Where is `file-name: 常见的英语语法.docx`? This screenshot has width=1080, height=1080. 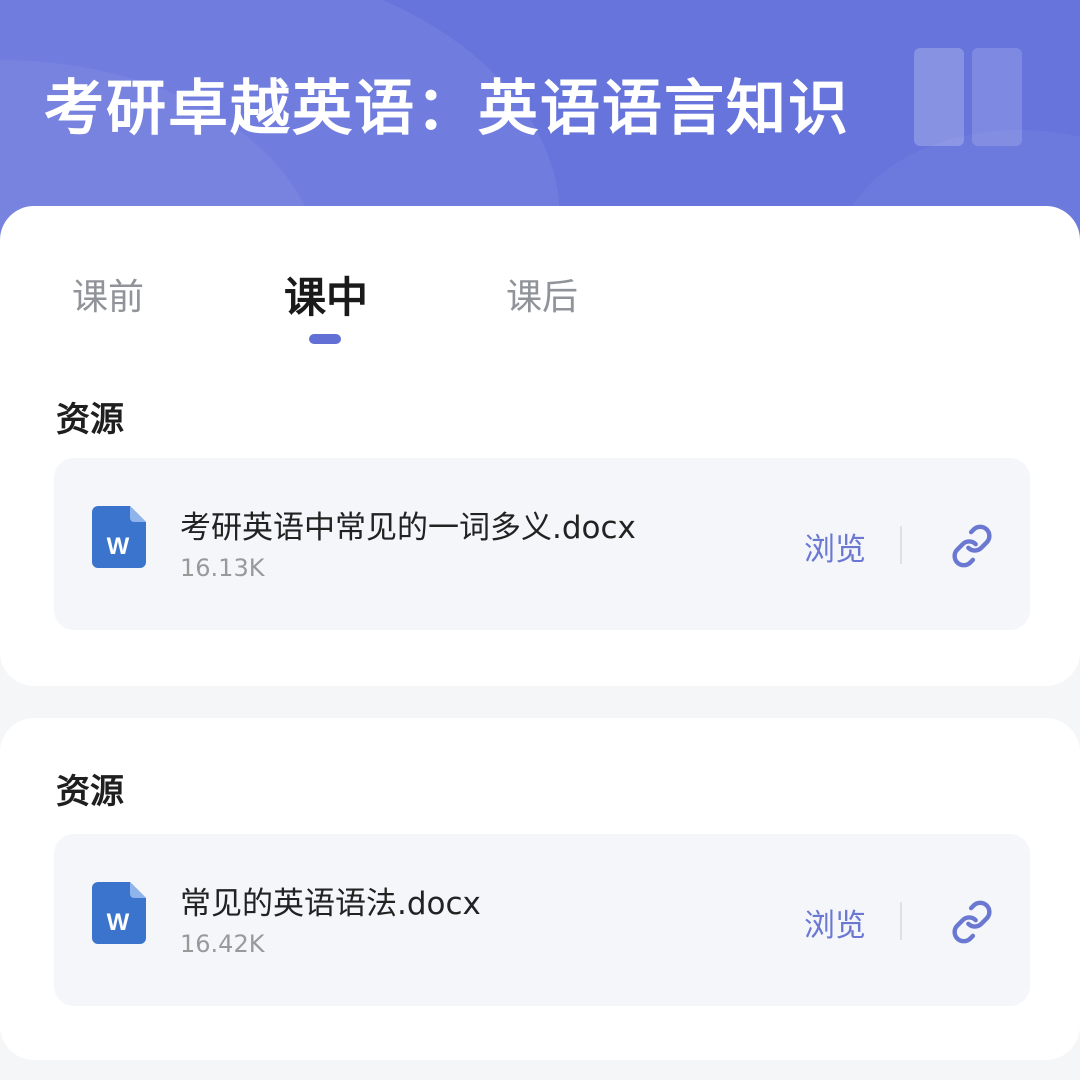
file-name: 常见的英语语法.docx is located at coordinates (330, 900).